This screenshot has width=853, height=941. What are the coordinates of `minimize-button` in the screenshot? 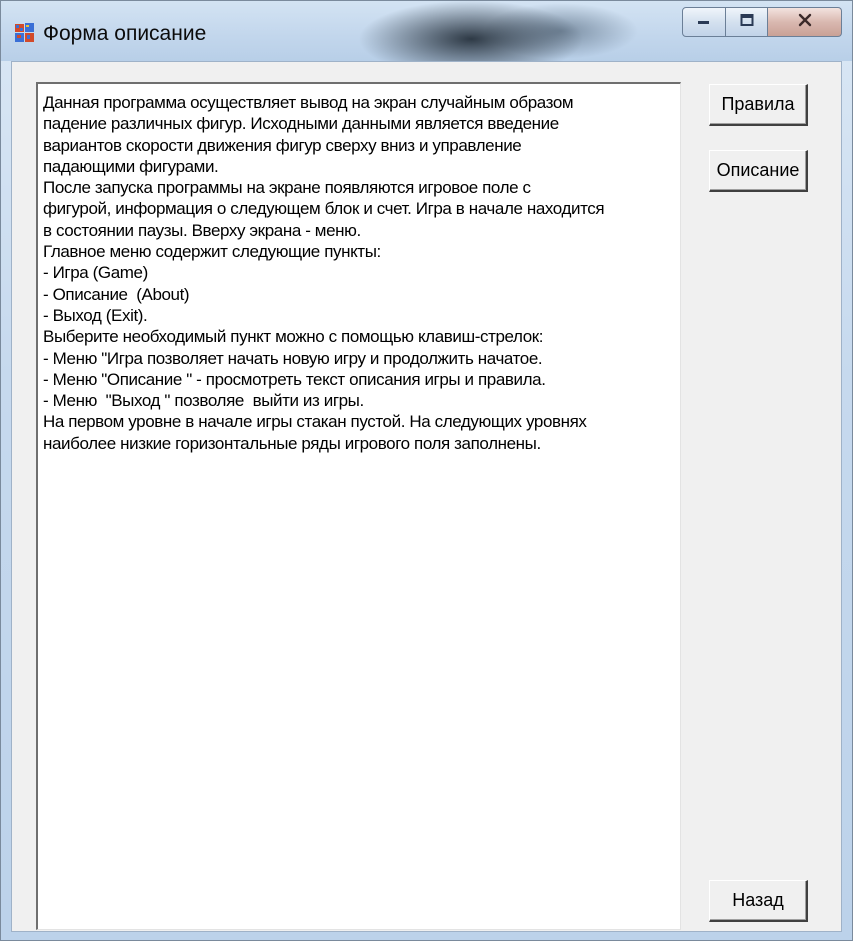 It's located at (704, 22).